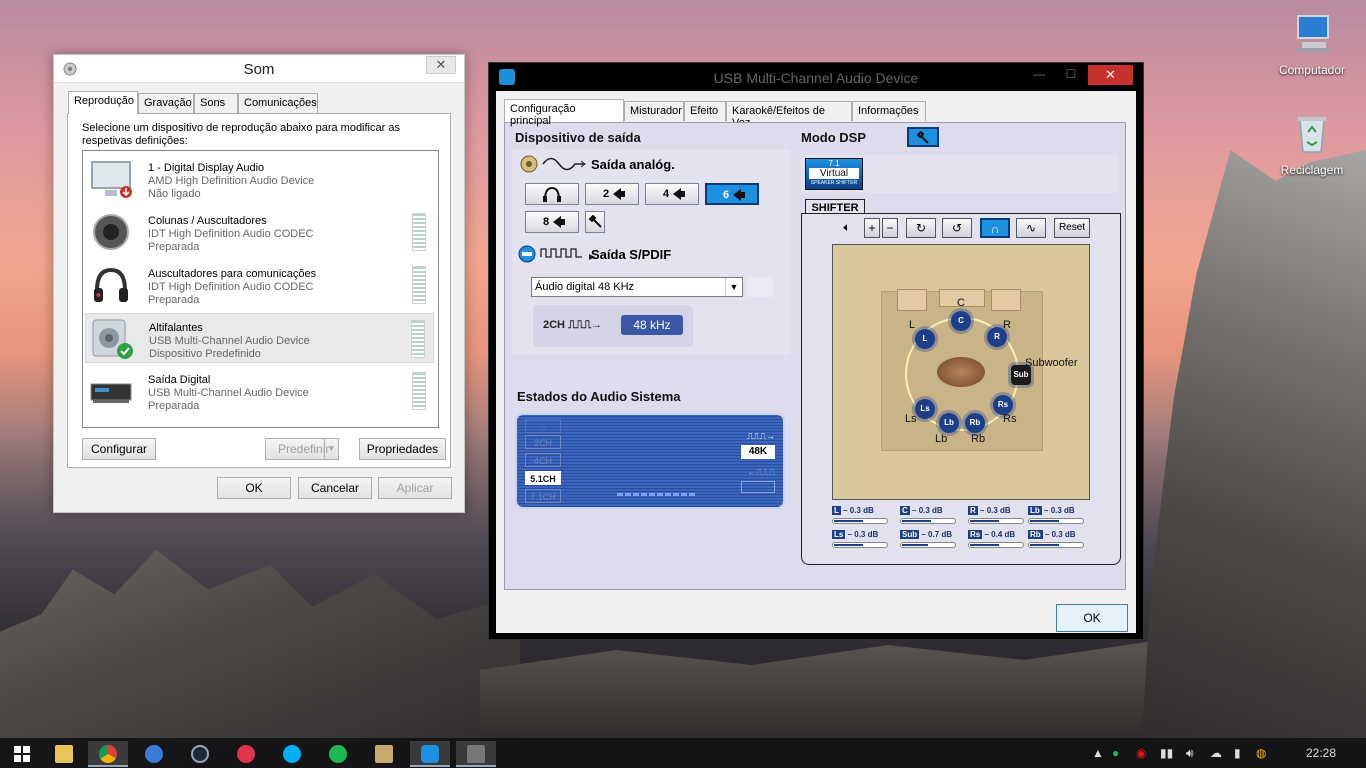 Image resolution: width=1366 pixels, height=768 pixels. Describe the element at coordinates (761, 472) in the screenshot. I see `spdif-in-icon: ←⎍⎍⎍` at that location.